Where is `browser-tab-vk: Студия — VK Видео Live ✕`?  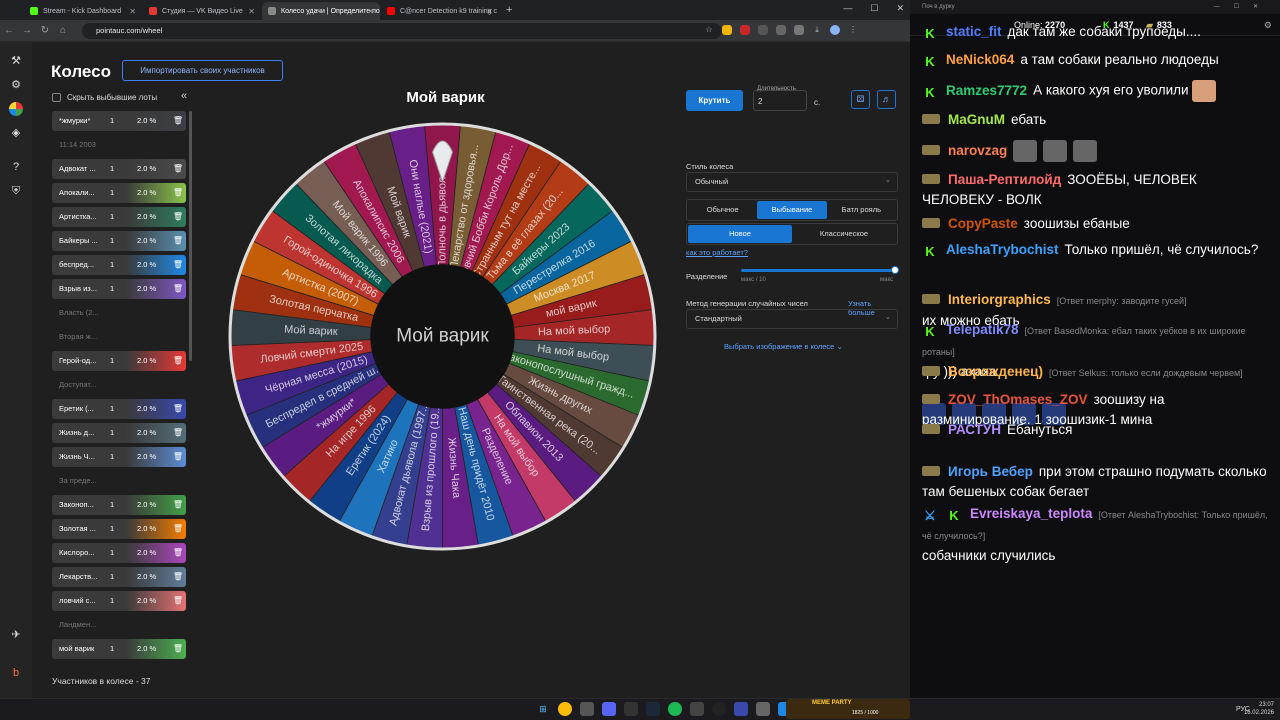 browser-tab-vk: Студия — VK Видео Live ✕ is located at coordinates (202, 11).